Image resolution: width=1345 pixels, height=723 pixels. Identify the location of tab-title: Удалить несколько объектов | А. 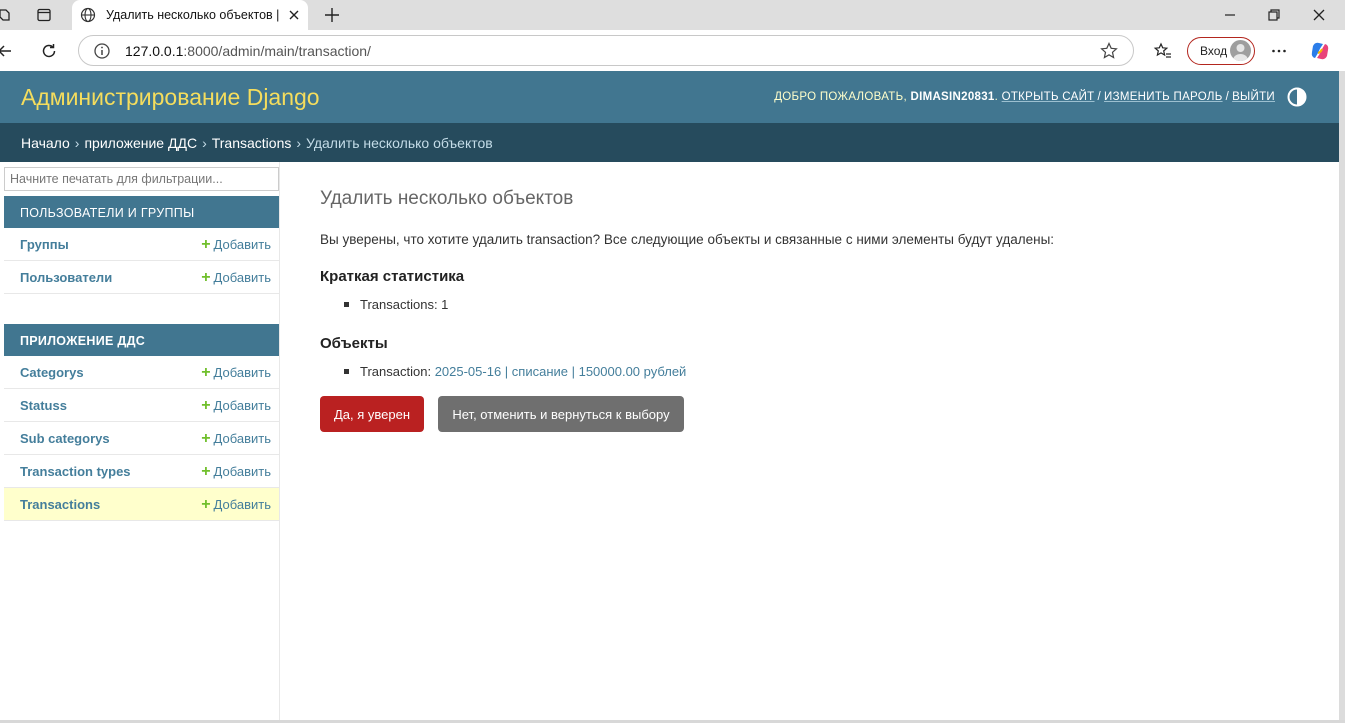
(193, 15).